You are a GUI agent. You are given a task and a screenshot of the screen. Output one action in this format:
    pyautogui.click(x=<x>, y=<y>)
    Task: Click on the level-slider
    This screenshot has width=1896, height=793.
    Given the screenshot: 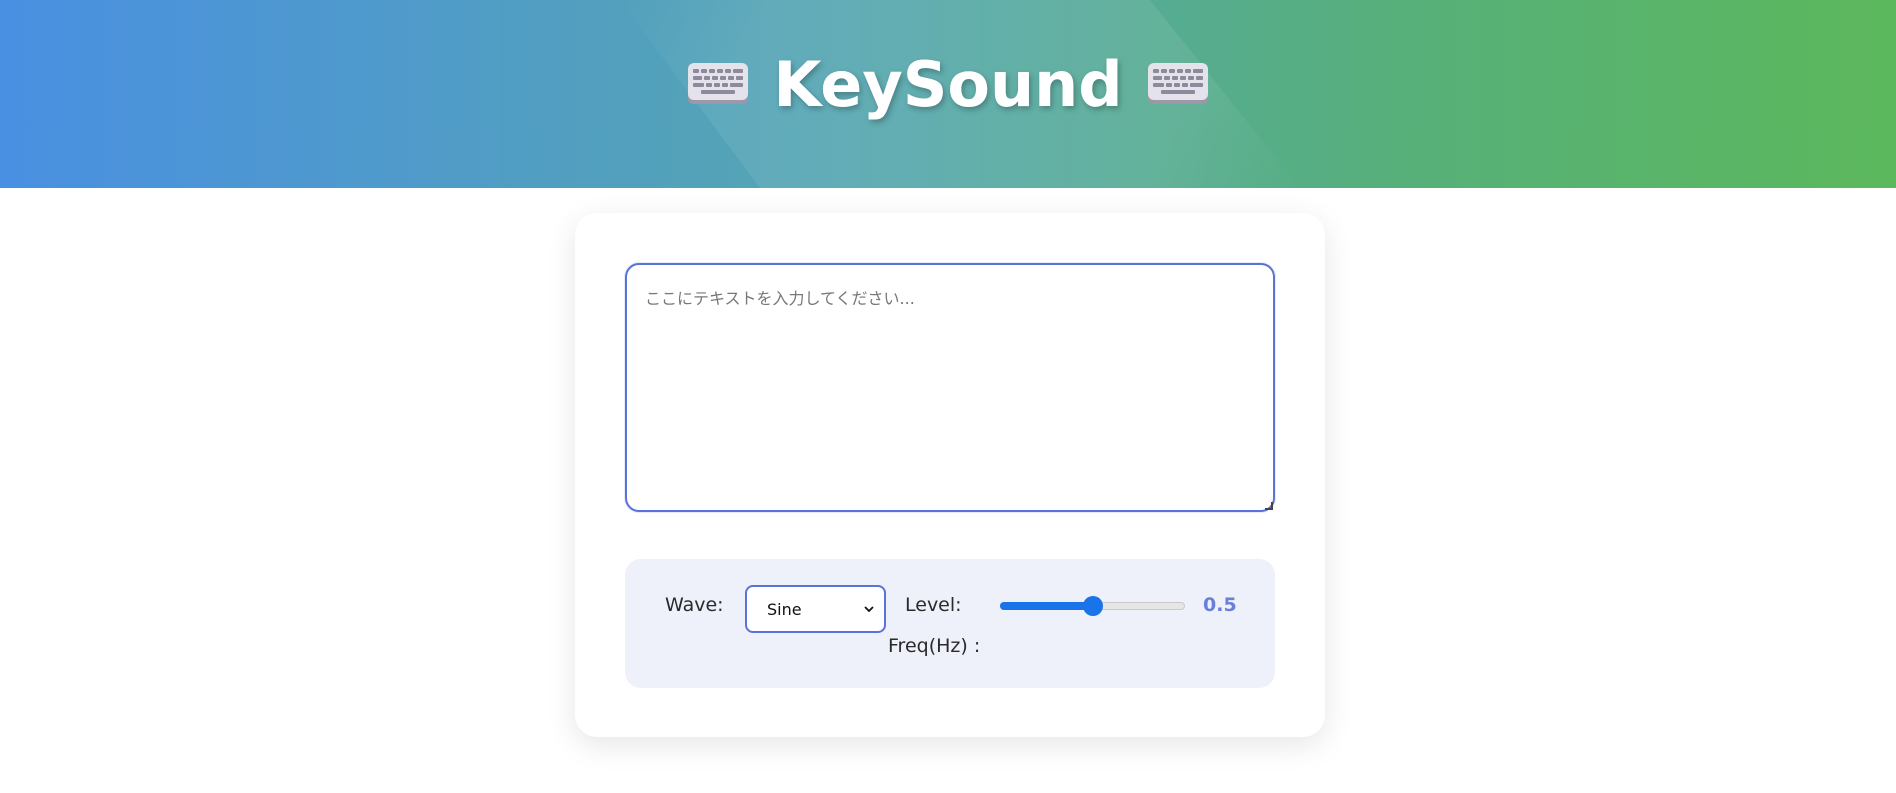 What is the action you would take?
    pyautogui.click(x=1092, y=606)
    